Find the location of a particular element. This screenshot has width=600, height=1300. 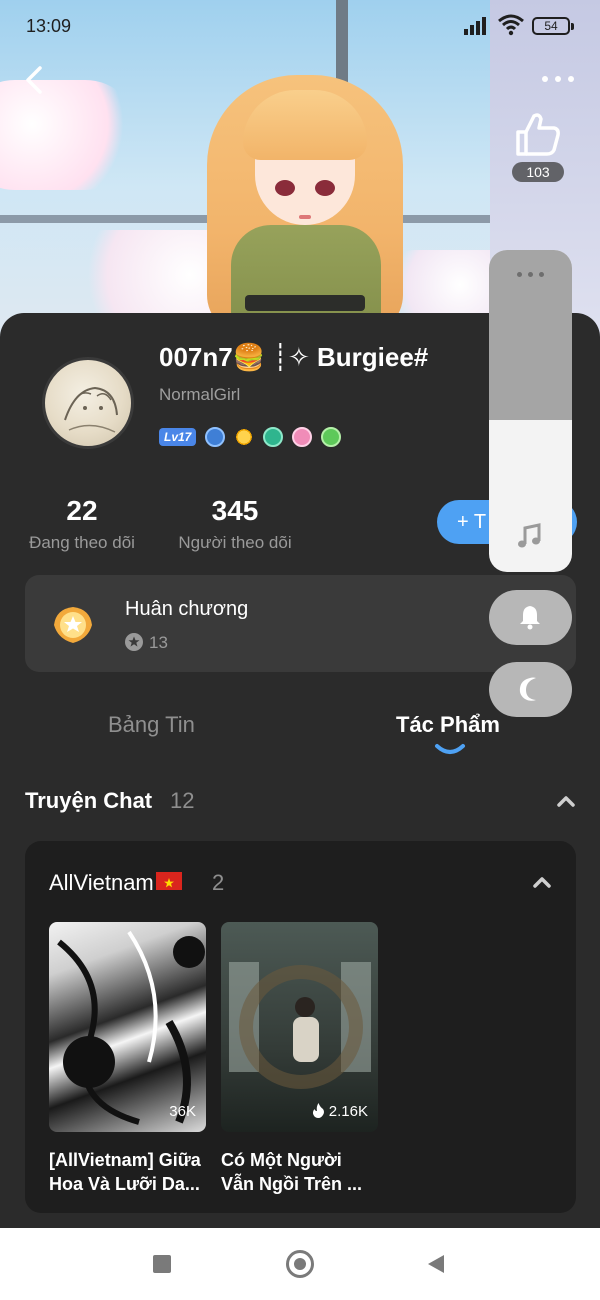

battery-icon: 54 is located at coordinates (553, 26).